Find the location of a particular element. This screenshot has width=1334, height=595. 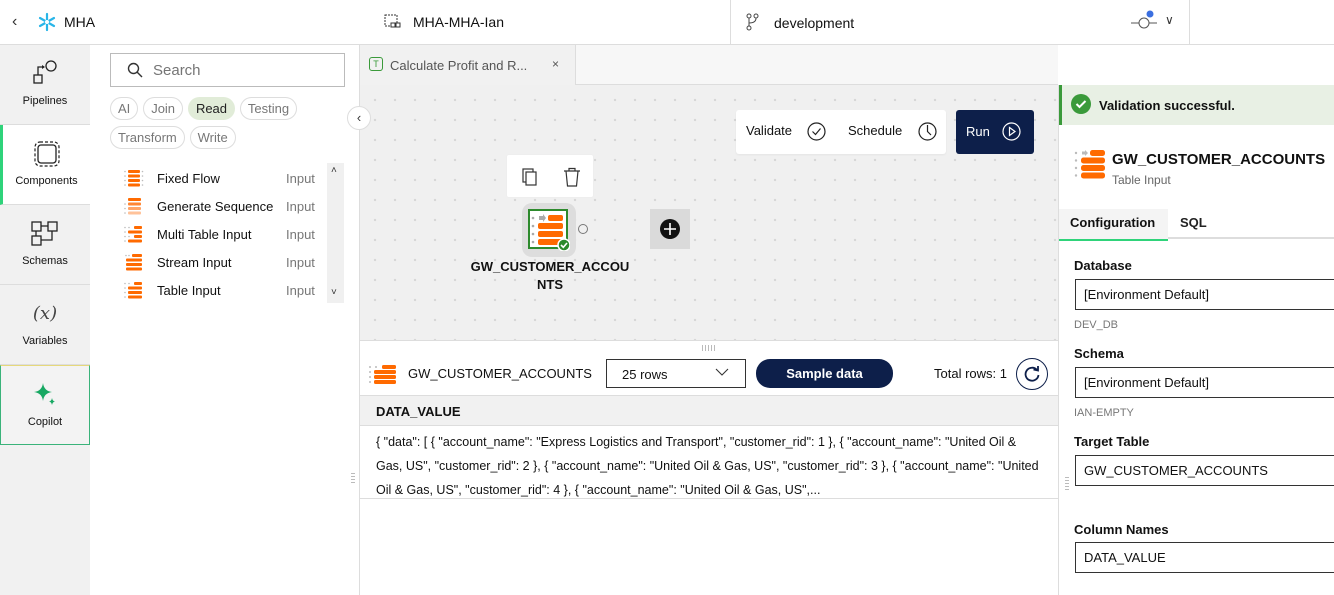

multi-table-input-icon is located at coordinates (133, 234).